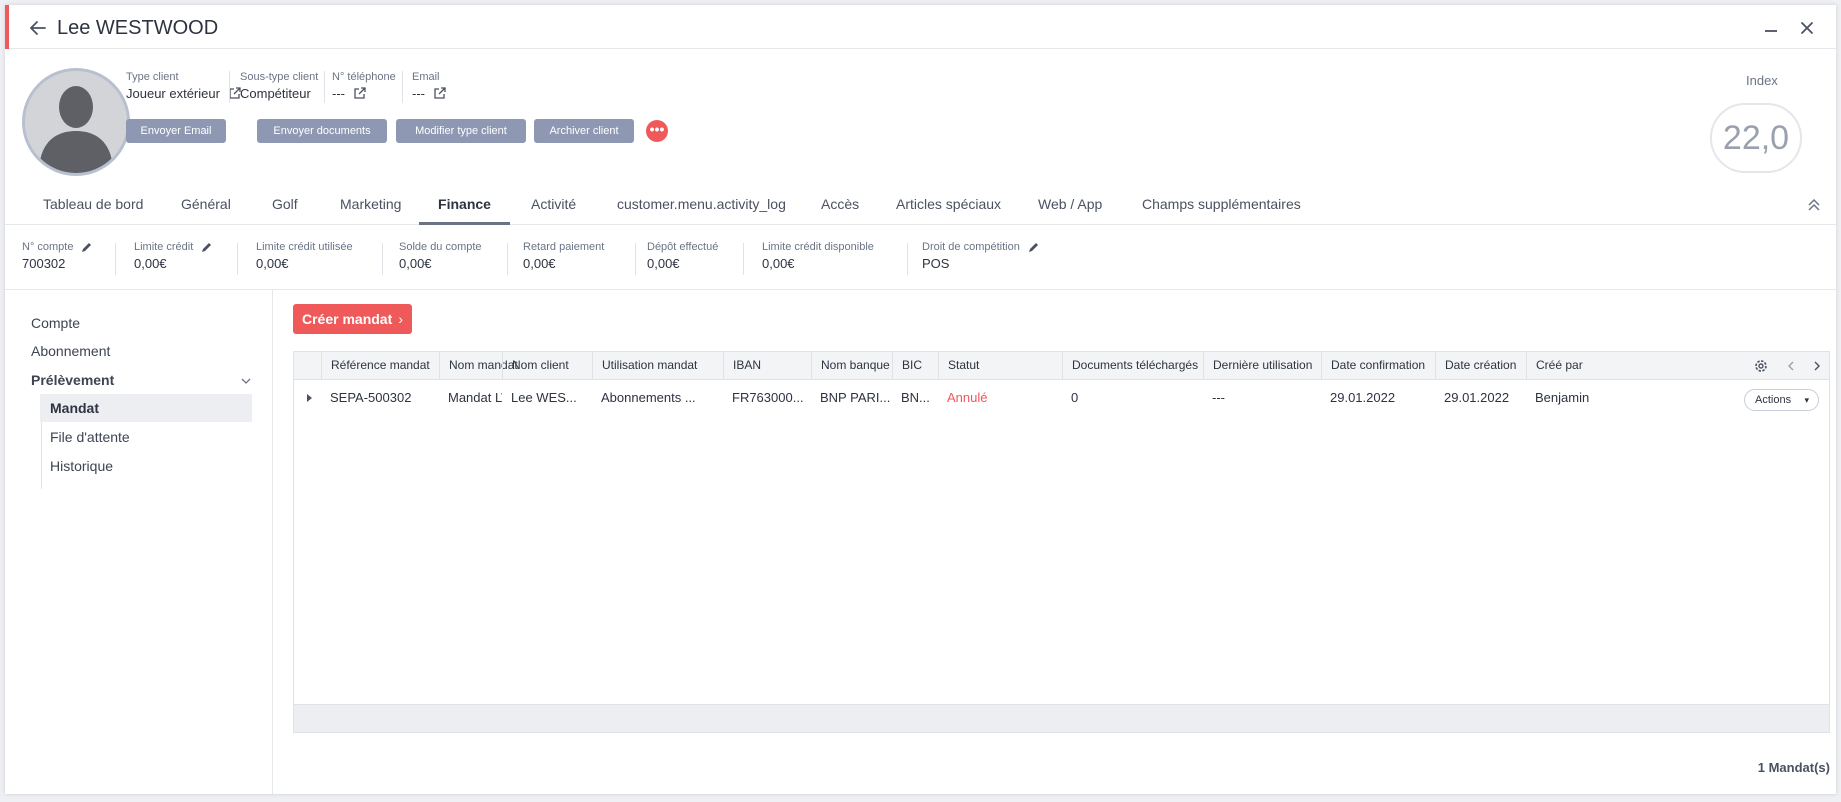 The height and width of the screenshot is (802, 1841). What do you see at coordinates (206, 204) in the screenshot?
I see `tab-general: Général` at bounding box center [206, 204].